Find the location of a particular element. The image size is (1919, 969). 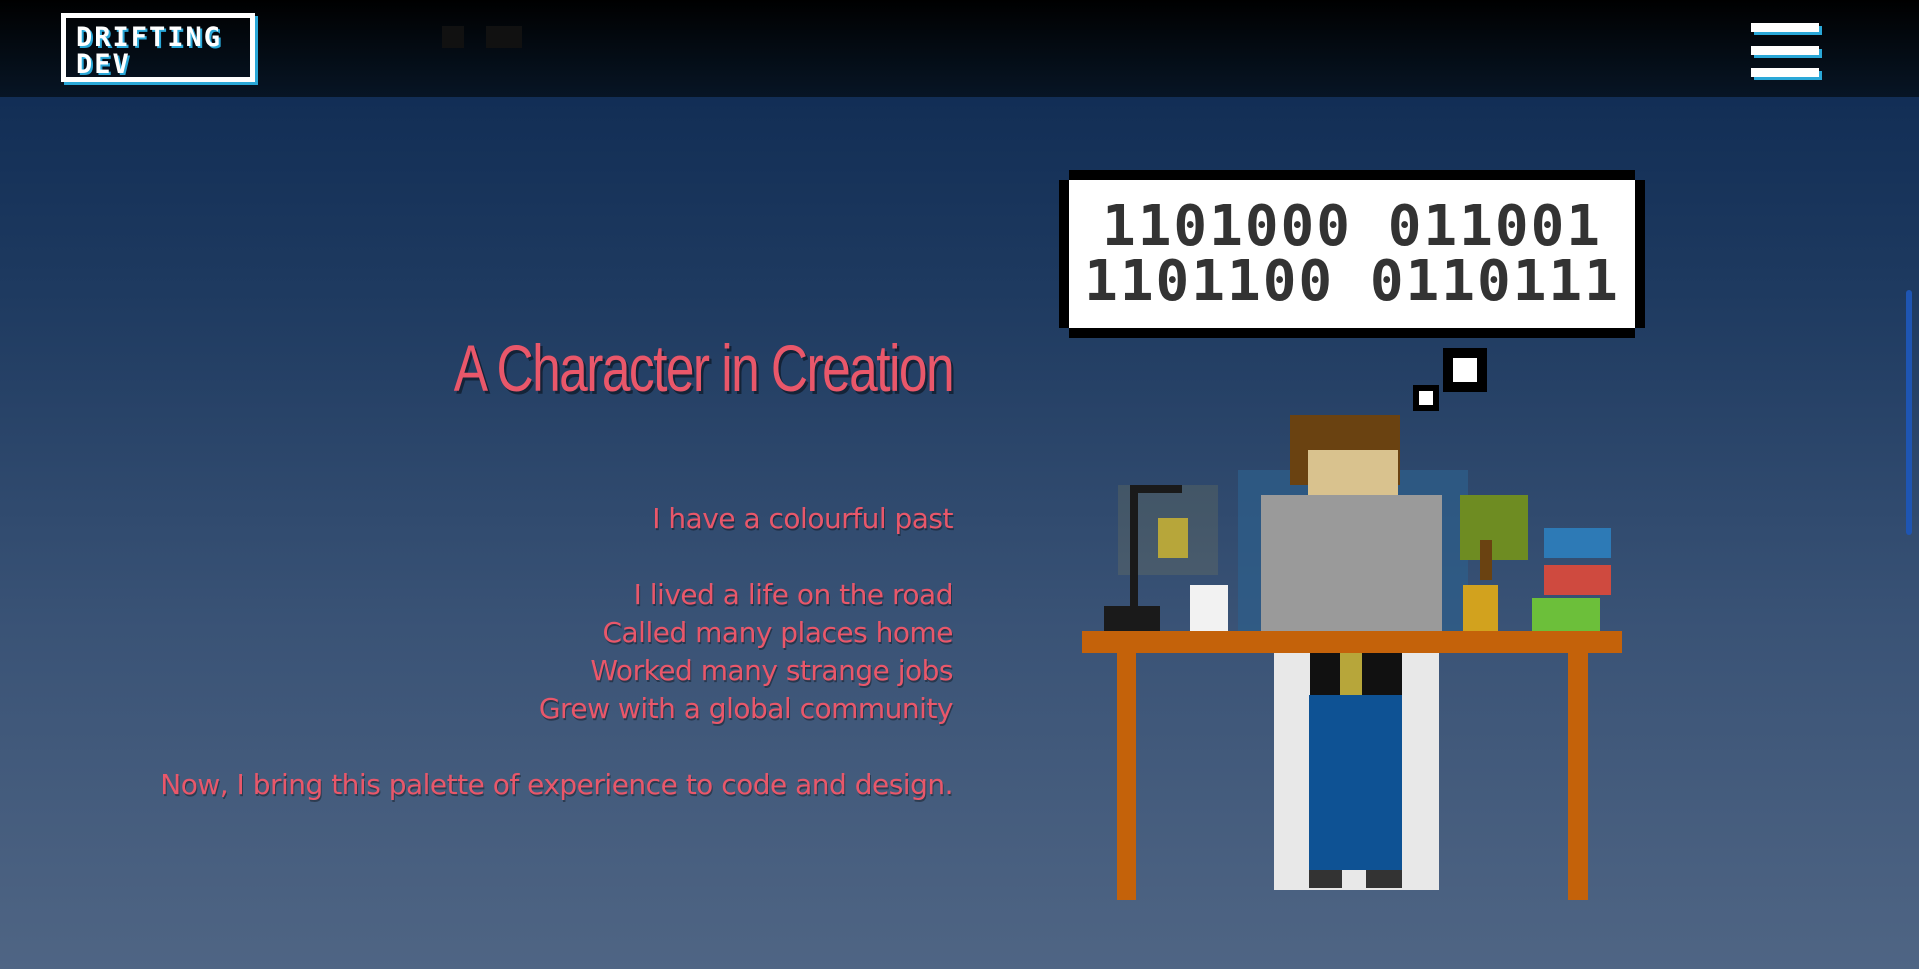

bio-line: Worked many strange jobs is located at coordinates (771, 670).